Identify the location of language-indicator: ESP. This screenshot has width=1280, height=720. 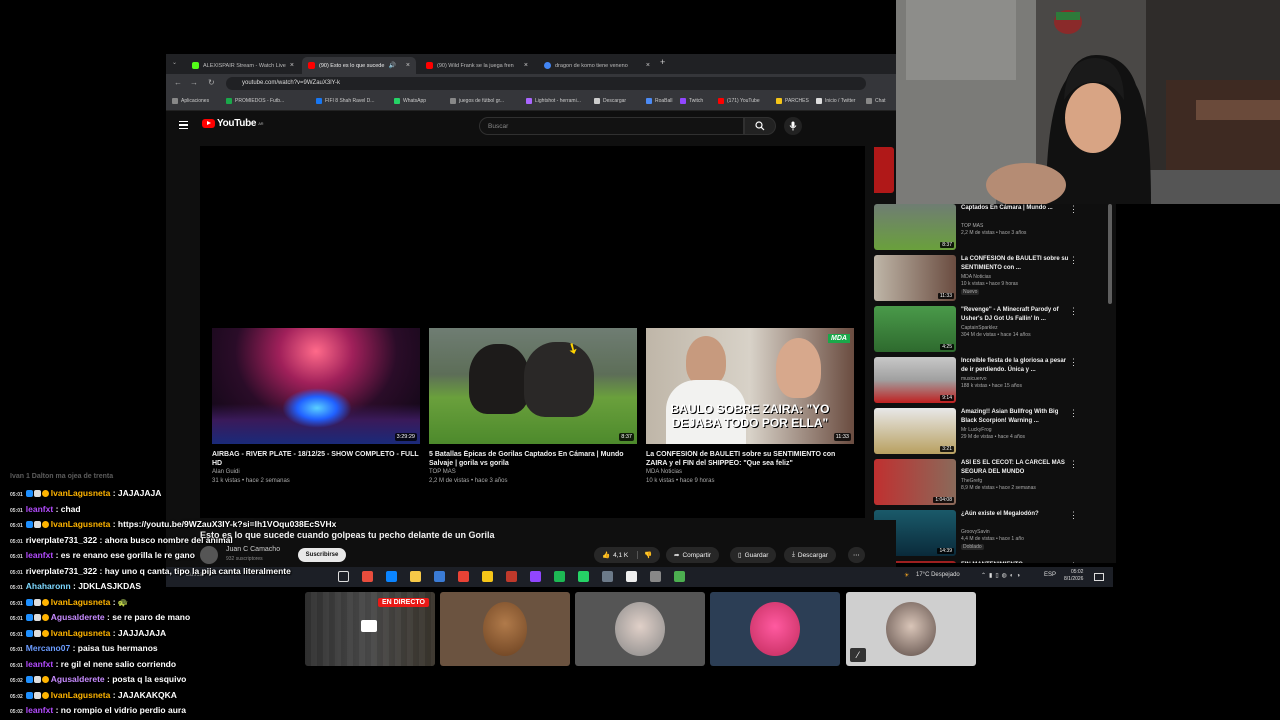
(1050, 575).